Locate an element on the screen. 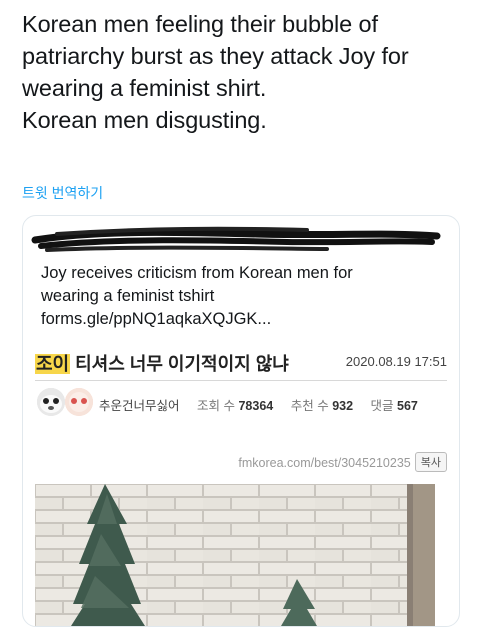 The image size is (480, 627). copy-button: 복사 is located at coordinates (430, 462).